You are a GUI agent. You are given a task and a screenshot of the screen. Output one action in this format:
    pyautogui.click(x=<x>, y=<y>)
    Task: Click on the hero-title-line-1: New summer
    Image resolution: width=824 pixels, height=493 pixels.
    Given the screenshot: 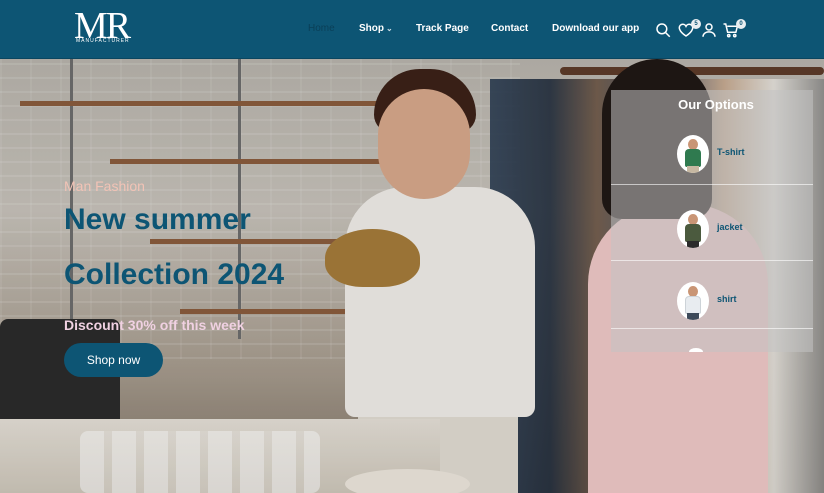 What is the action you would take?
    pyautogui.click(x=157, y=219)
    